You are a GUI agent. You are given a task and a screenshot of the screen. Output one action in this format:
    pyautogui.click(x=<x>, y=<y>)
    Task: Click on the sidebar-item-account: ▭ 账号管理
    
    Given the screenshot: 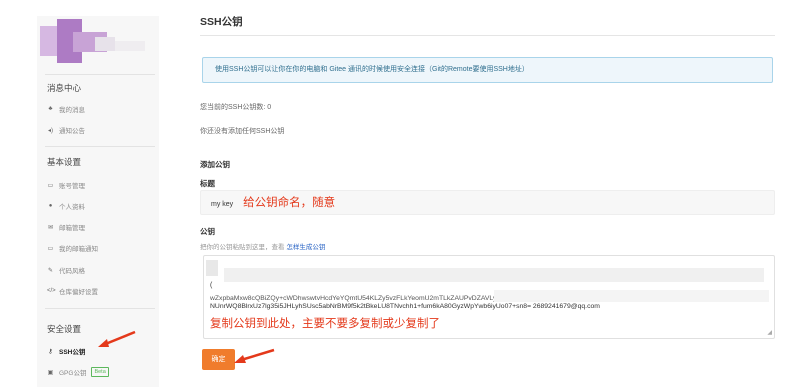 What is the action you would take?
    pyautogui.click(x=66, y=185)
    